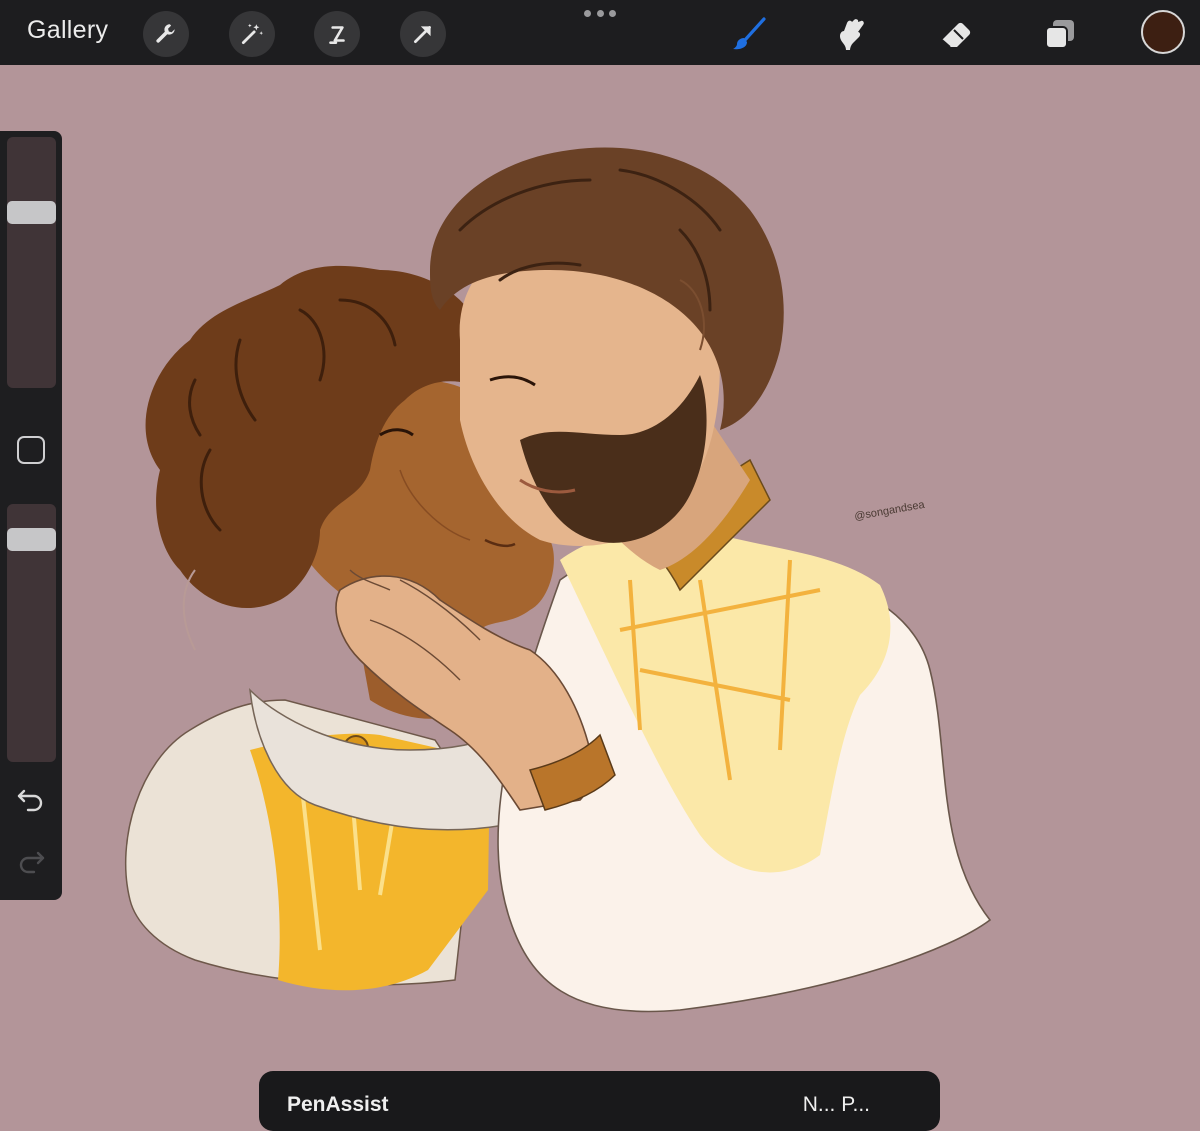 Image resolution: width=1200 pixels, height=1131 pixels. I want to click on undo-icon, so click(31, 799).